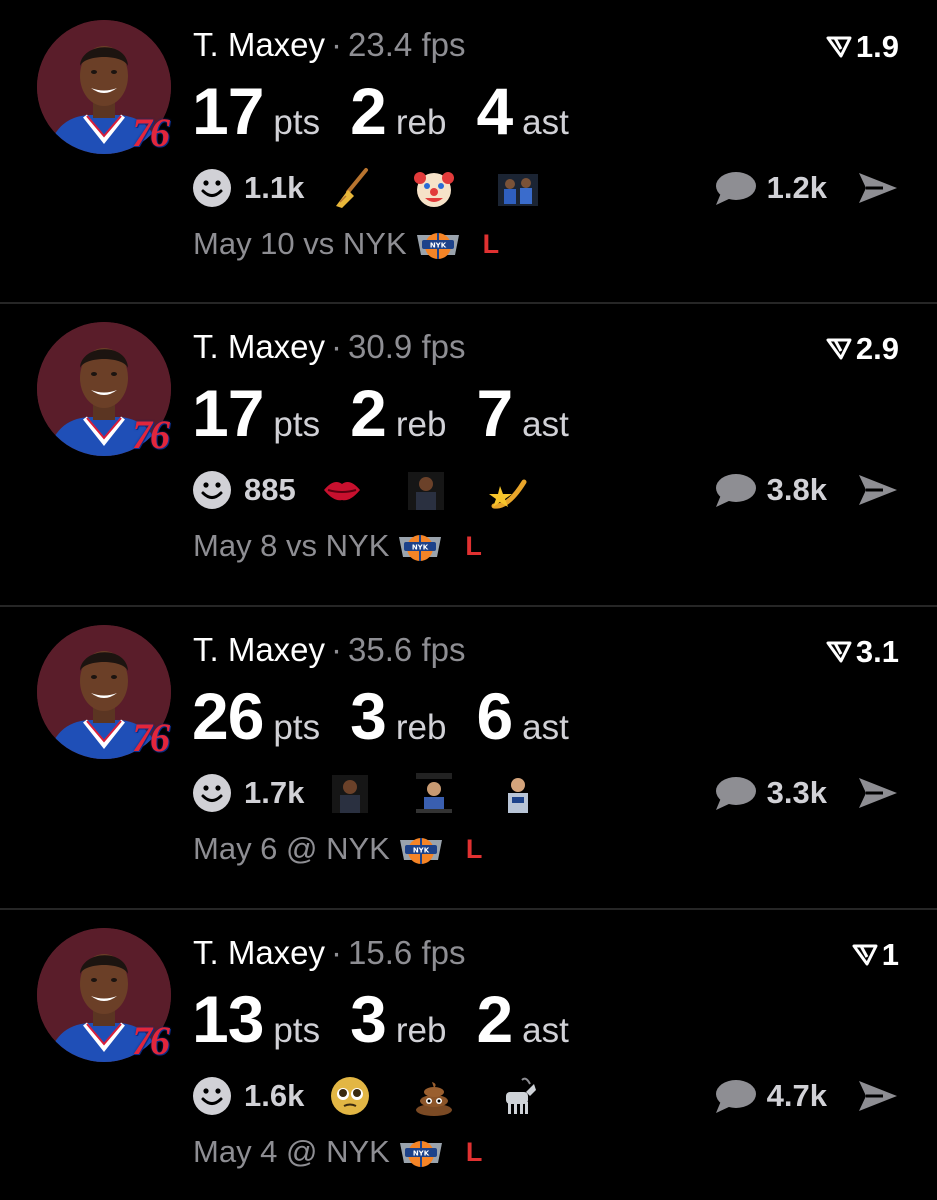  What do you see at coordinates (270, 490) in the screenshot?
I see `reaction-count: 885` at bounding box center [270, 490].